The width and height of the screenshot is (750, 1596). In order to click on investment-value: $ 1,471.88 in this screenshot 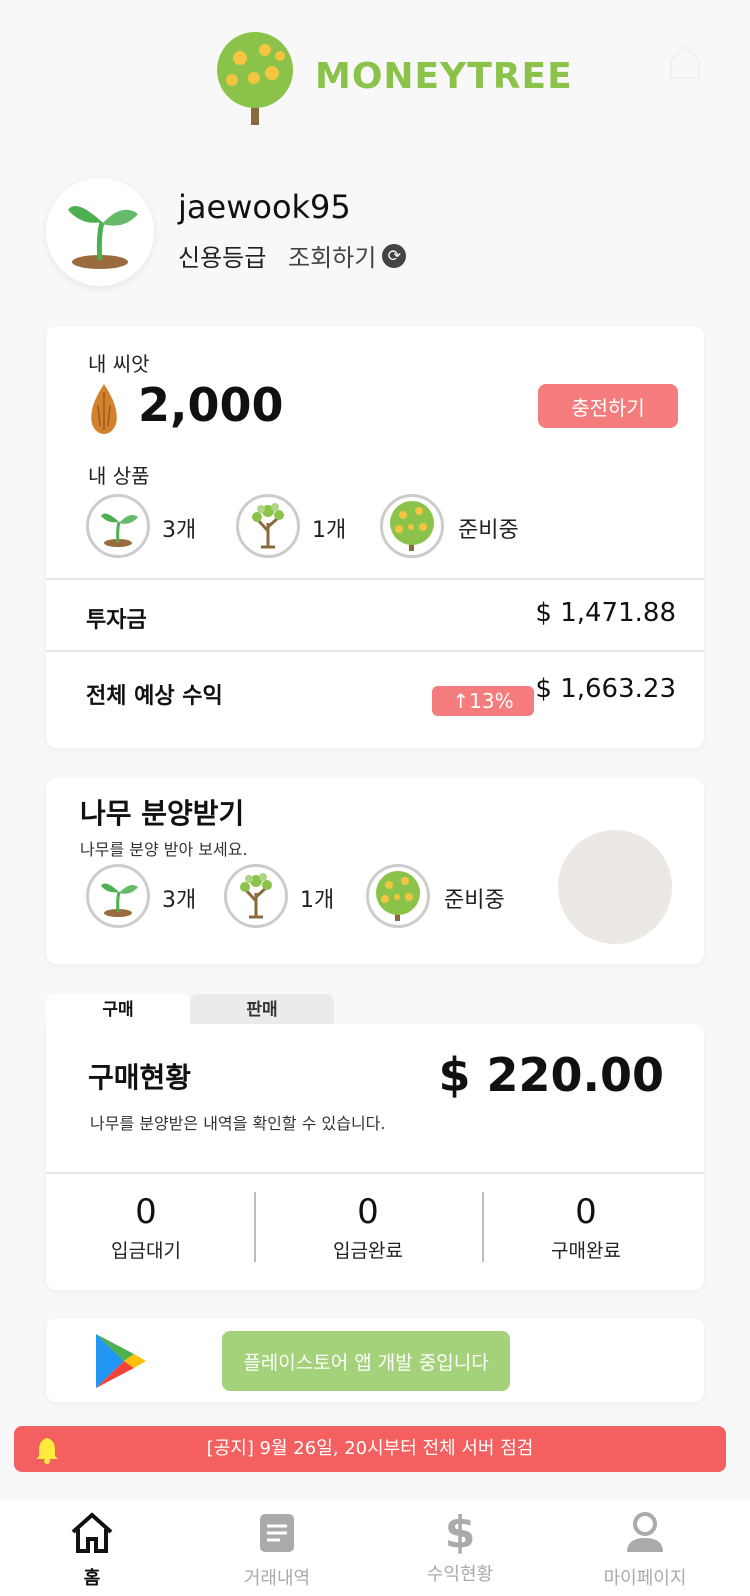, I will do `click(605, 613)`.